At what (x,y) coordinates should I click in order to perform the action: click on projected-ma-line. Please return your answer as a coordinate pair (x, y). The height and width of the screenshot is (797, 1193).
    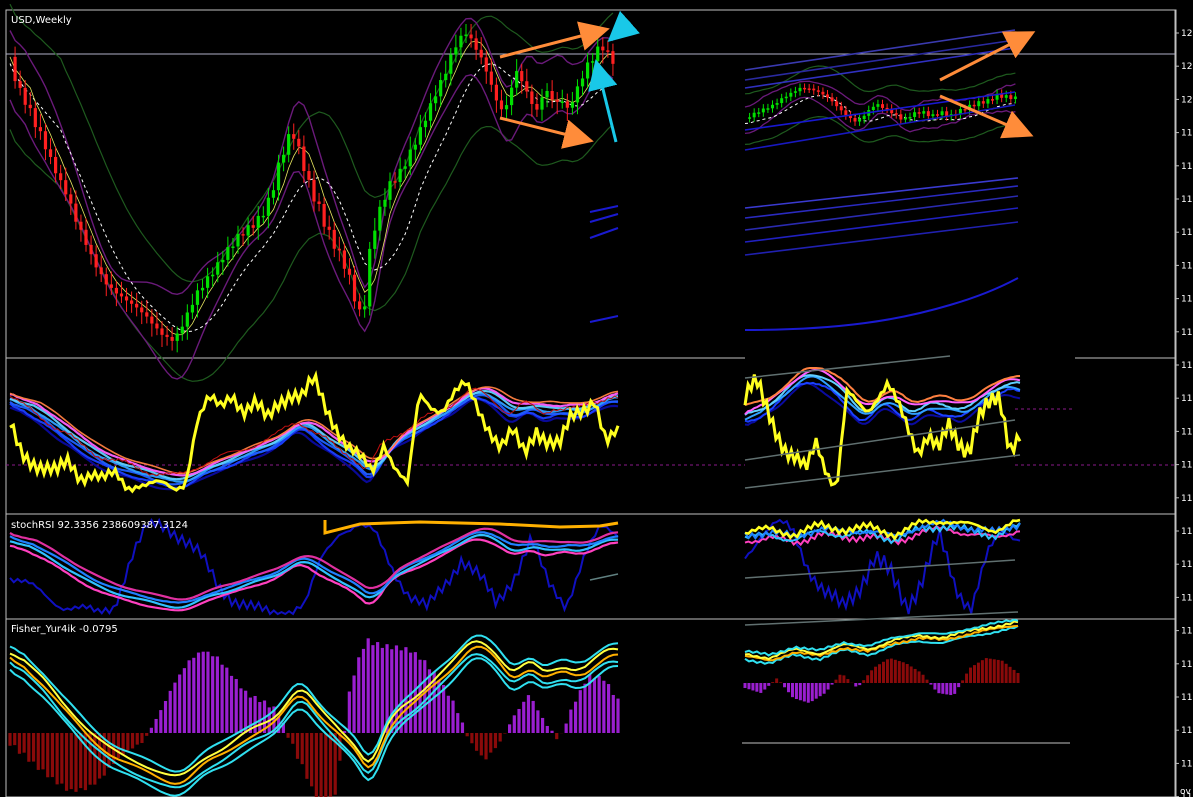
    Looking at the image, I should click on (604, 233).